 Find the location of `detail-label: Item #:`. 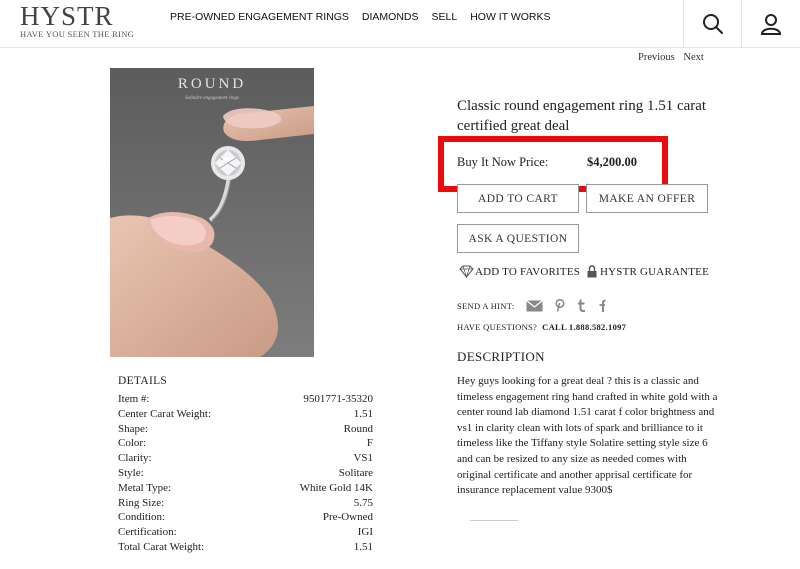

detail-label: Item #: is located at coordinates (134, 399).